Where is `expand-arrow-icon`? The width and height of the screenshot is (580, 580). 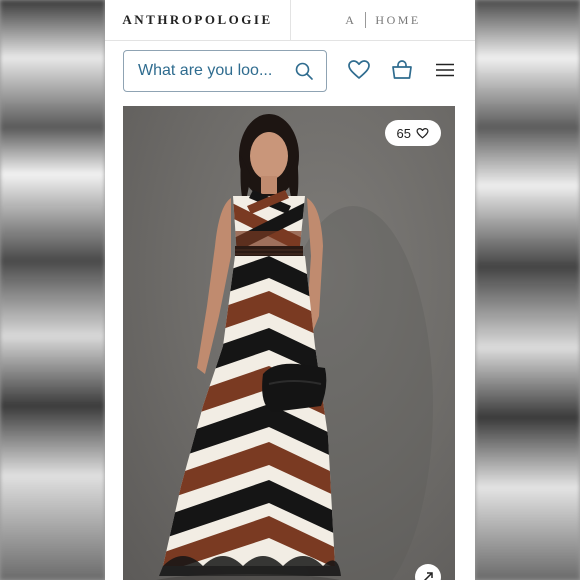 expand-arrow-icon is located at coordinates (428, 576).